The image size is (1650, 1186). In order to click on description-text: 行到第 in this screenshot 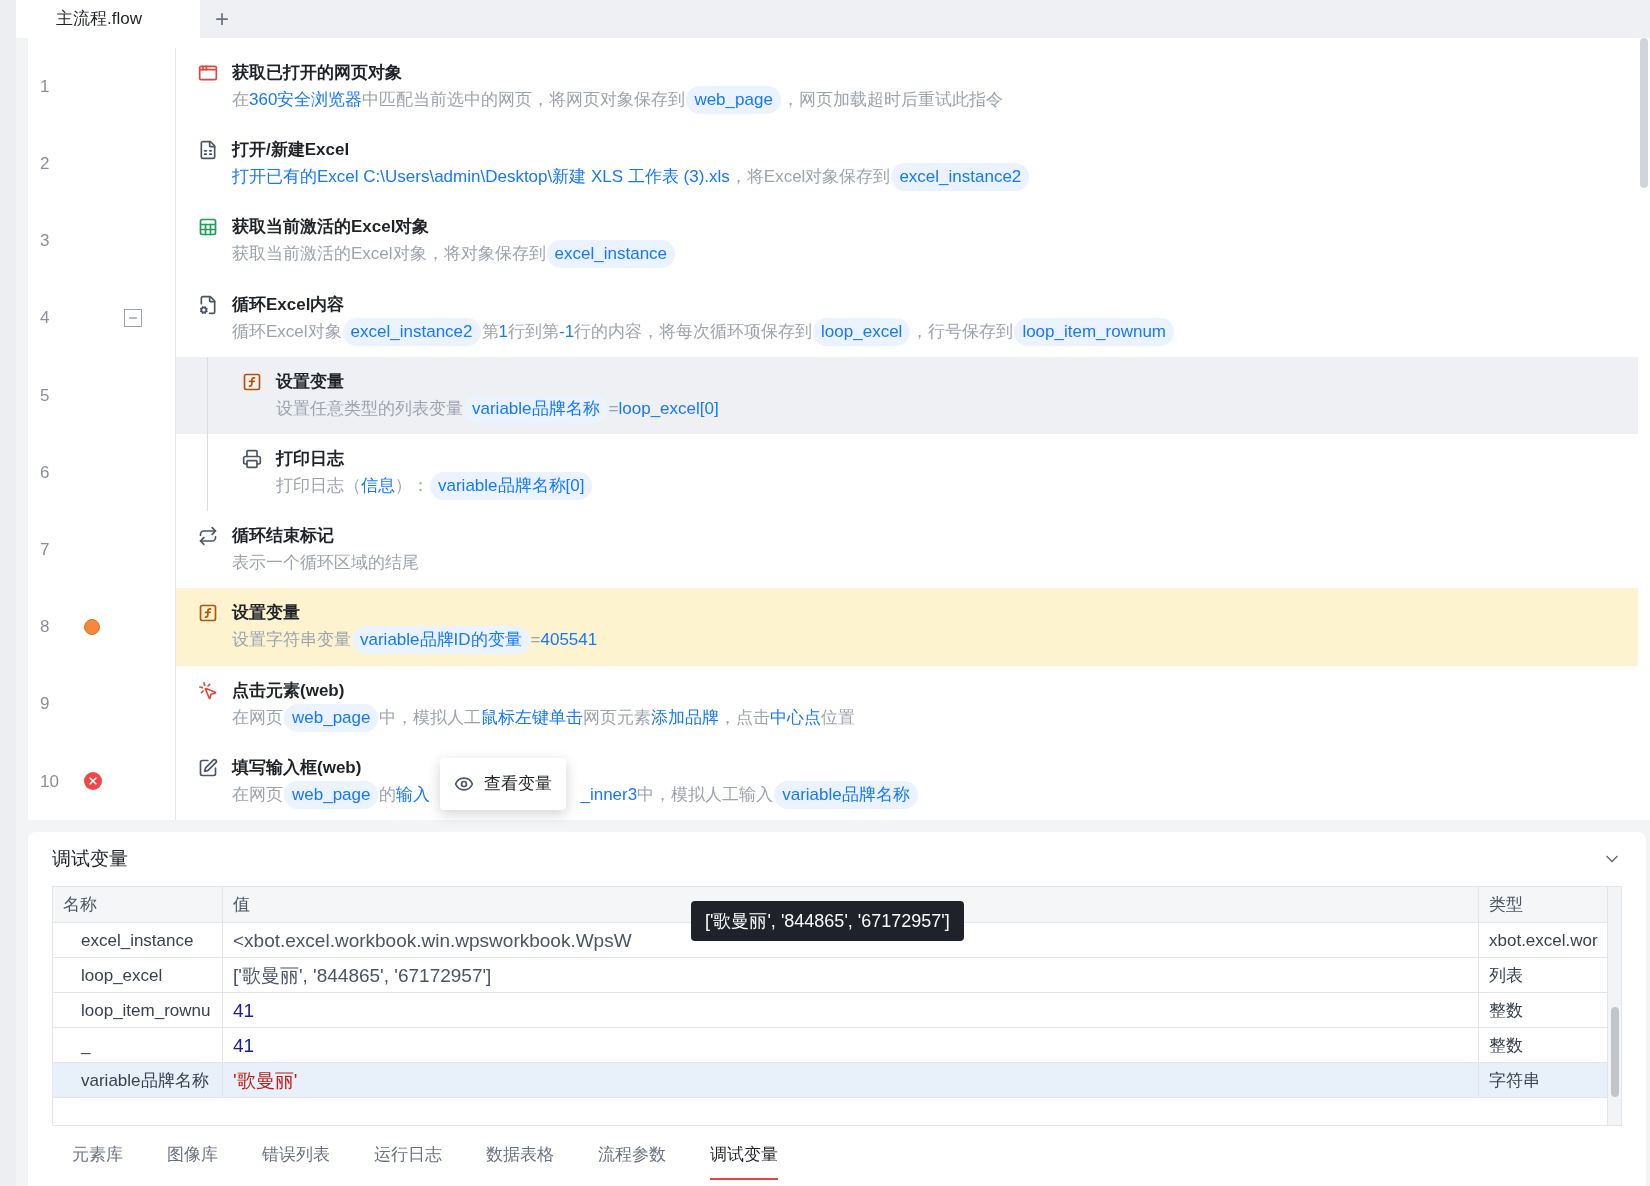, I will do `click(533, 331)`.